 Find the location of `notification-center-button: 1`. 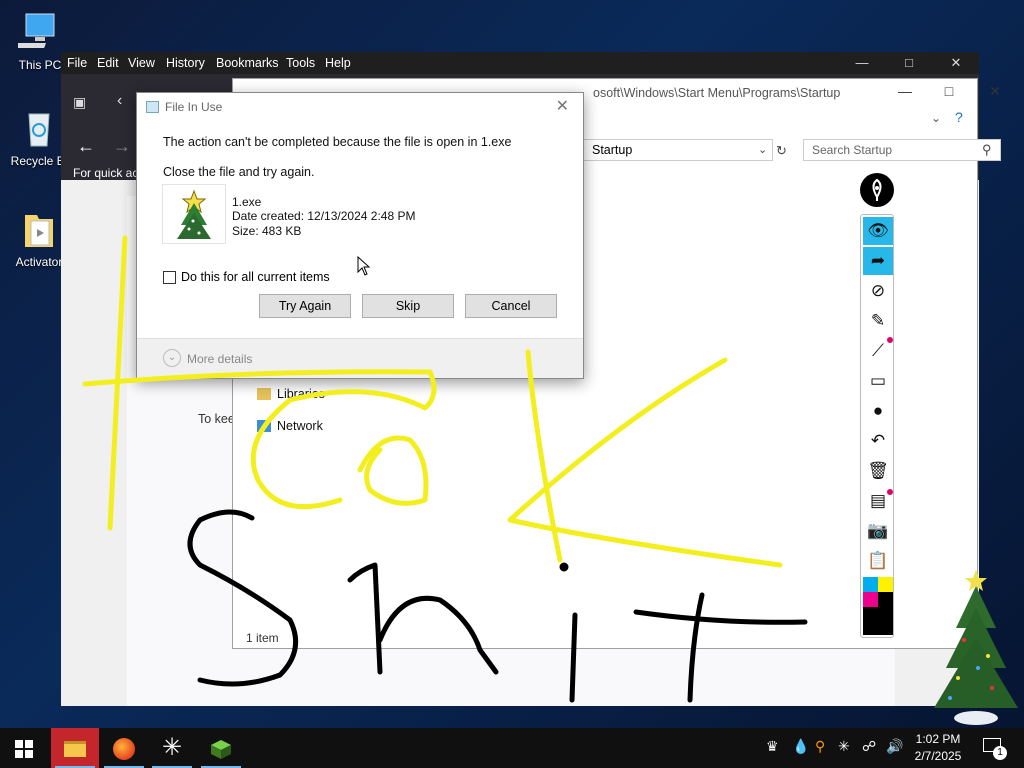

notification-center-button: 1 is located at coordinates (995, 748).